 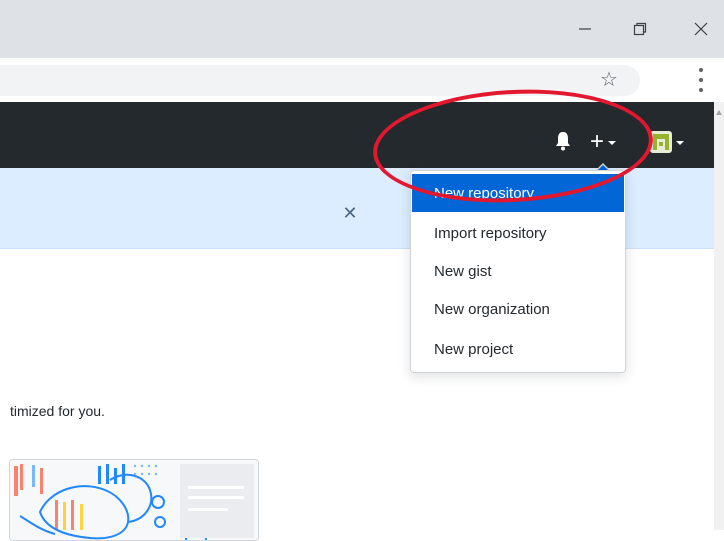 What do you see at coordinates (362, 29) in the screenshot?
I see `browser-titlebar` at bounding box center [362, 29].